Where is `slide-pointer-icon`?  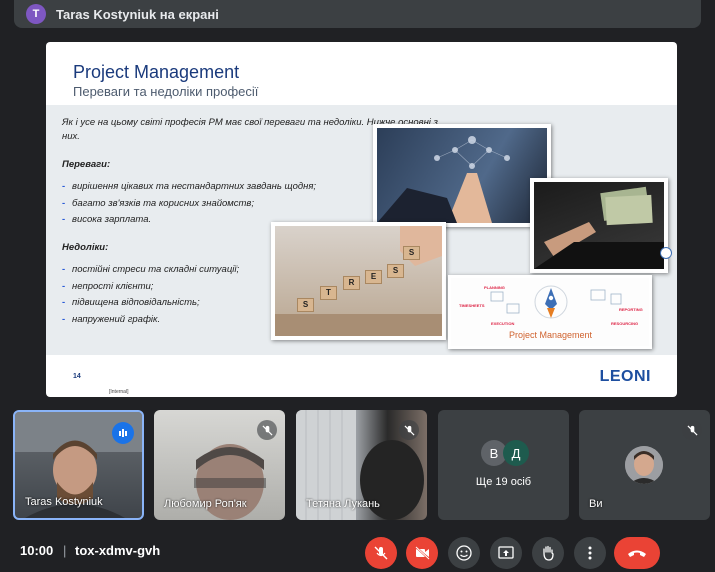 slide-pointer-icon is located at coordinates (666, 253).